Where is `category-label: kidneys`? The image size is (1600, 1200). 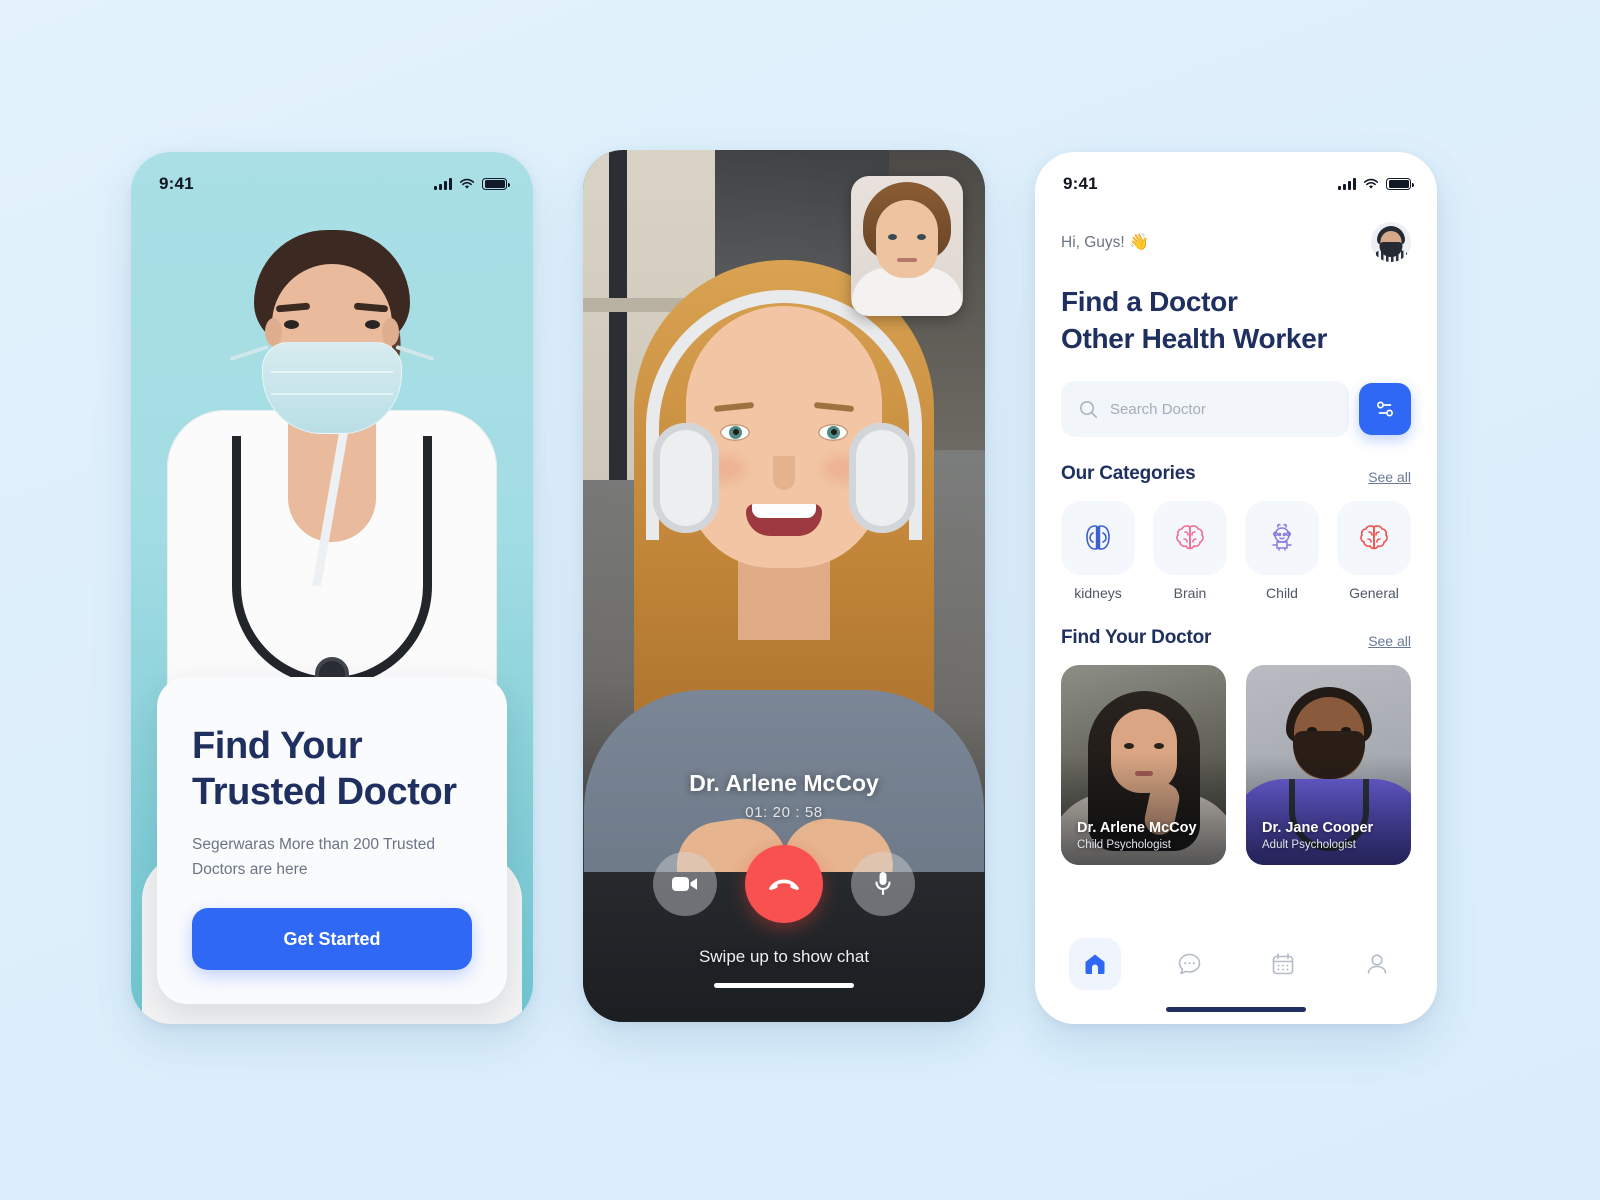
category-label: kidneys is located at coordinates (1098, 593).